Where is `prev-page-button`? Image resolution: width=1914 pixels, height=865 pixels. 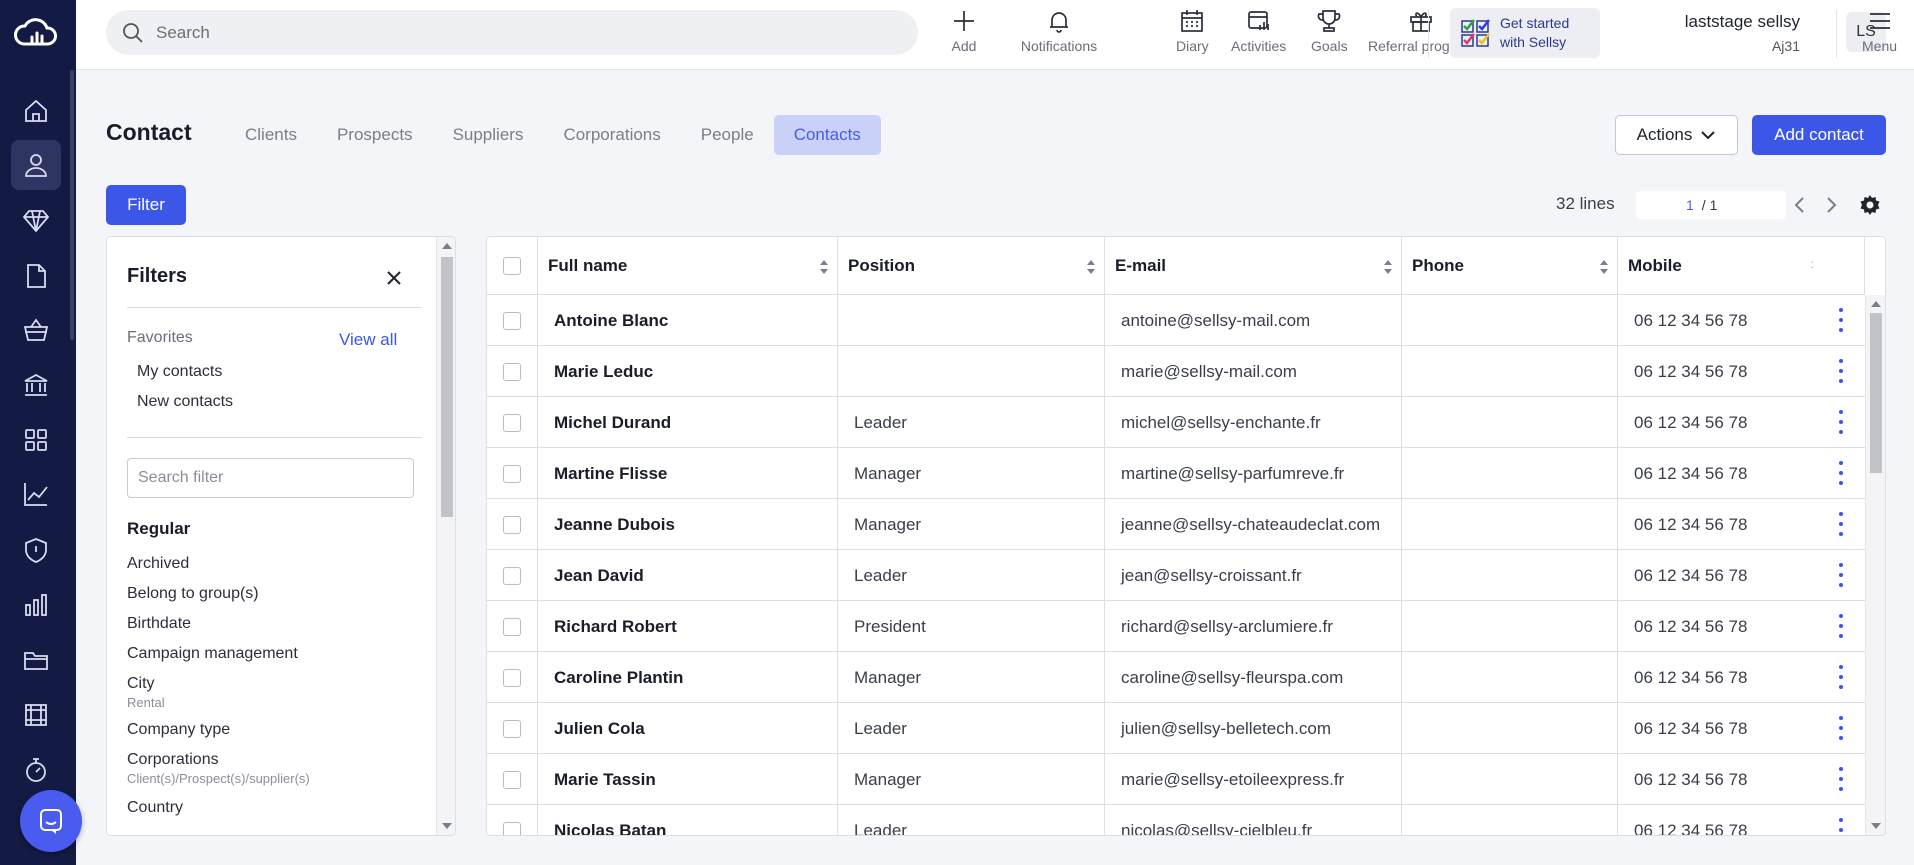
prev-page-button is located at coordinates (1800, 205).